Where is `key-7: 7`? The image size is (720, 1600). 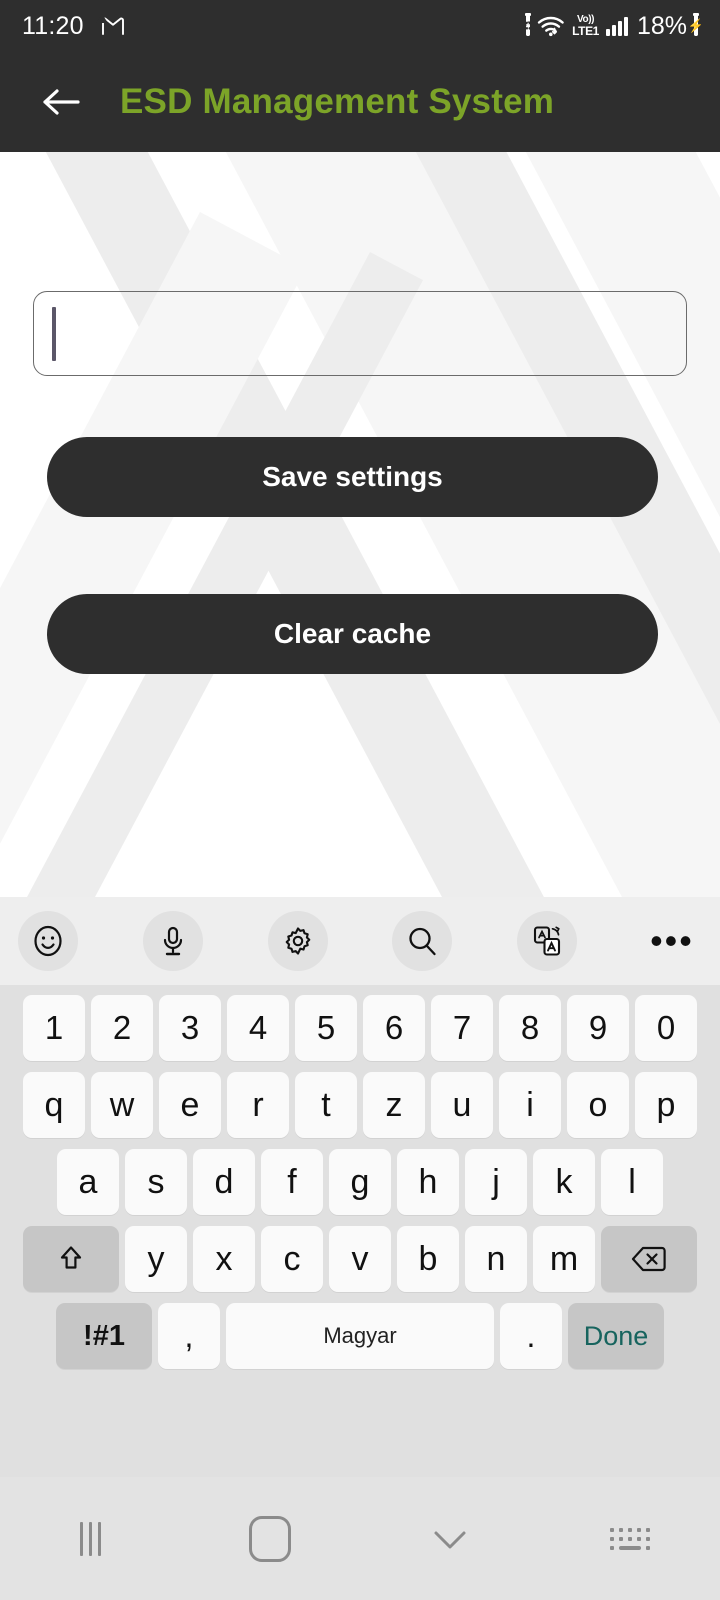 key-7: 7 is located at coordinates (462, 1028).